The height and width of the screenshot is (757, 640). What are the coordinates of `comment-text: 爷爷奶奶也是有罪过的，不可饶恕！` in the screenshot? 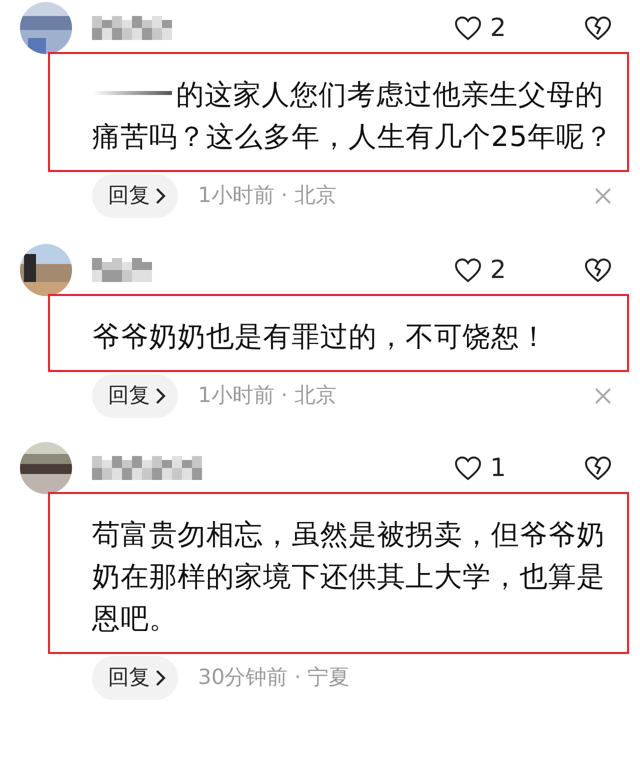 It's located at (320, 337).